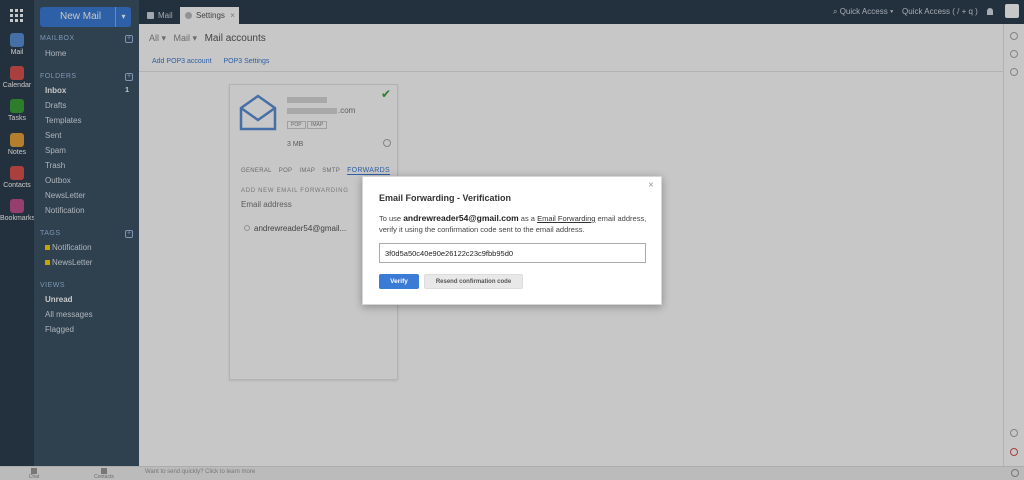  What do you see at coordinates (566, 218) in the screenshot?
I see `email-forwarding-link: Email Forwarding` at bounding box center [566, 218].